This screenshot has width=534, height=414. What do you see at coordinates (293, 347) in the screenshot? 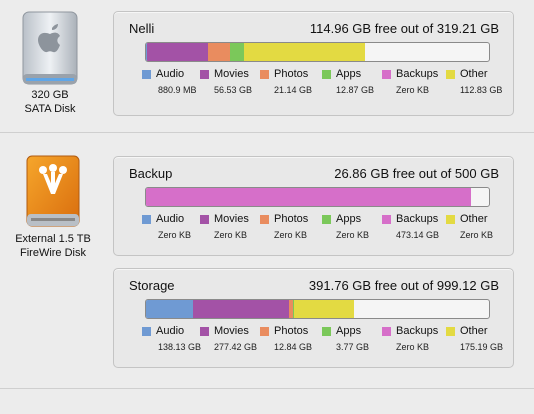
I see `legend-size: 12.84 GB` at bounding box center [293, 347].